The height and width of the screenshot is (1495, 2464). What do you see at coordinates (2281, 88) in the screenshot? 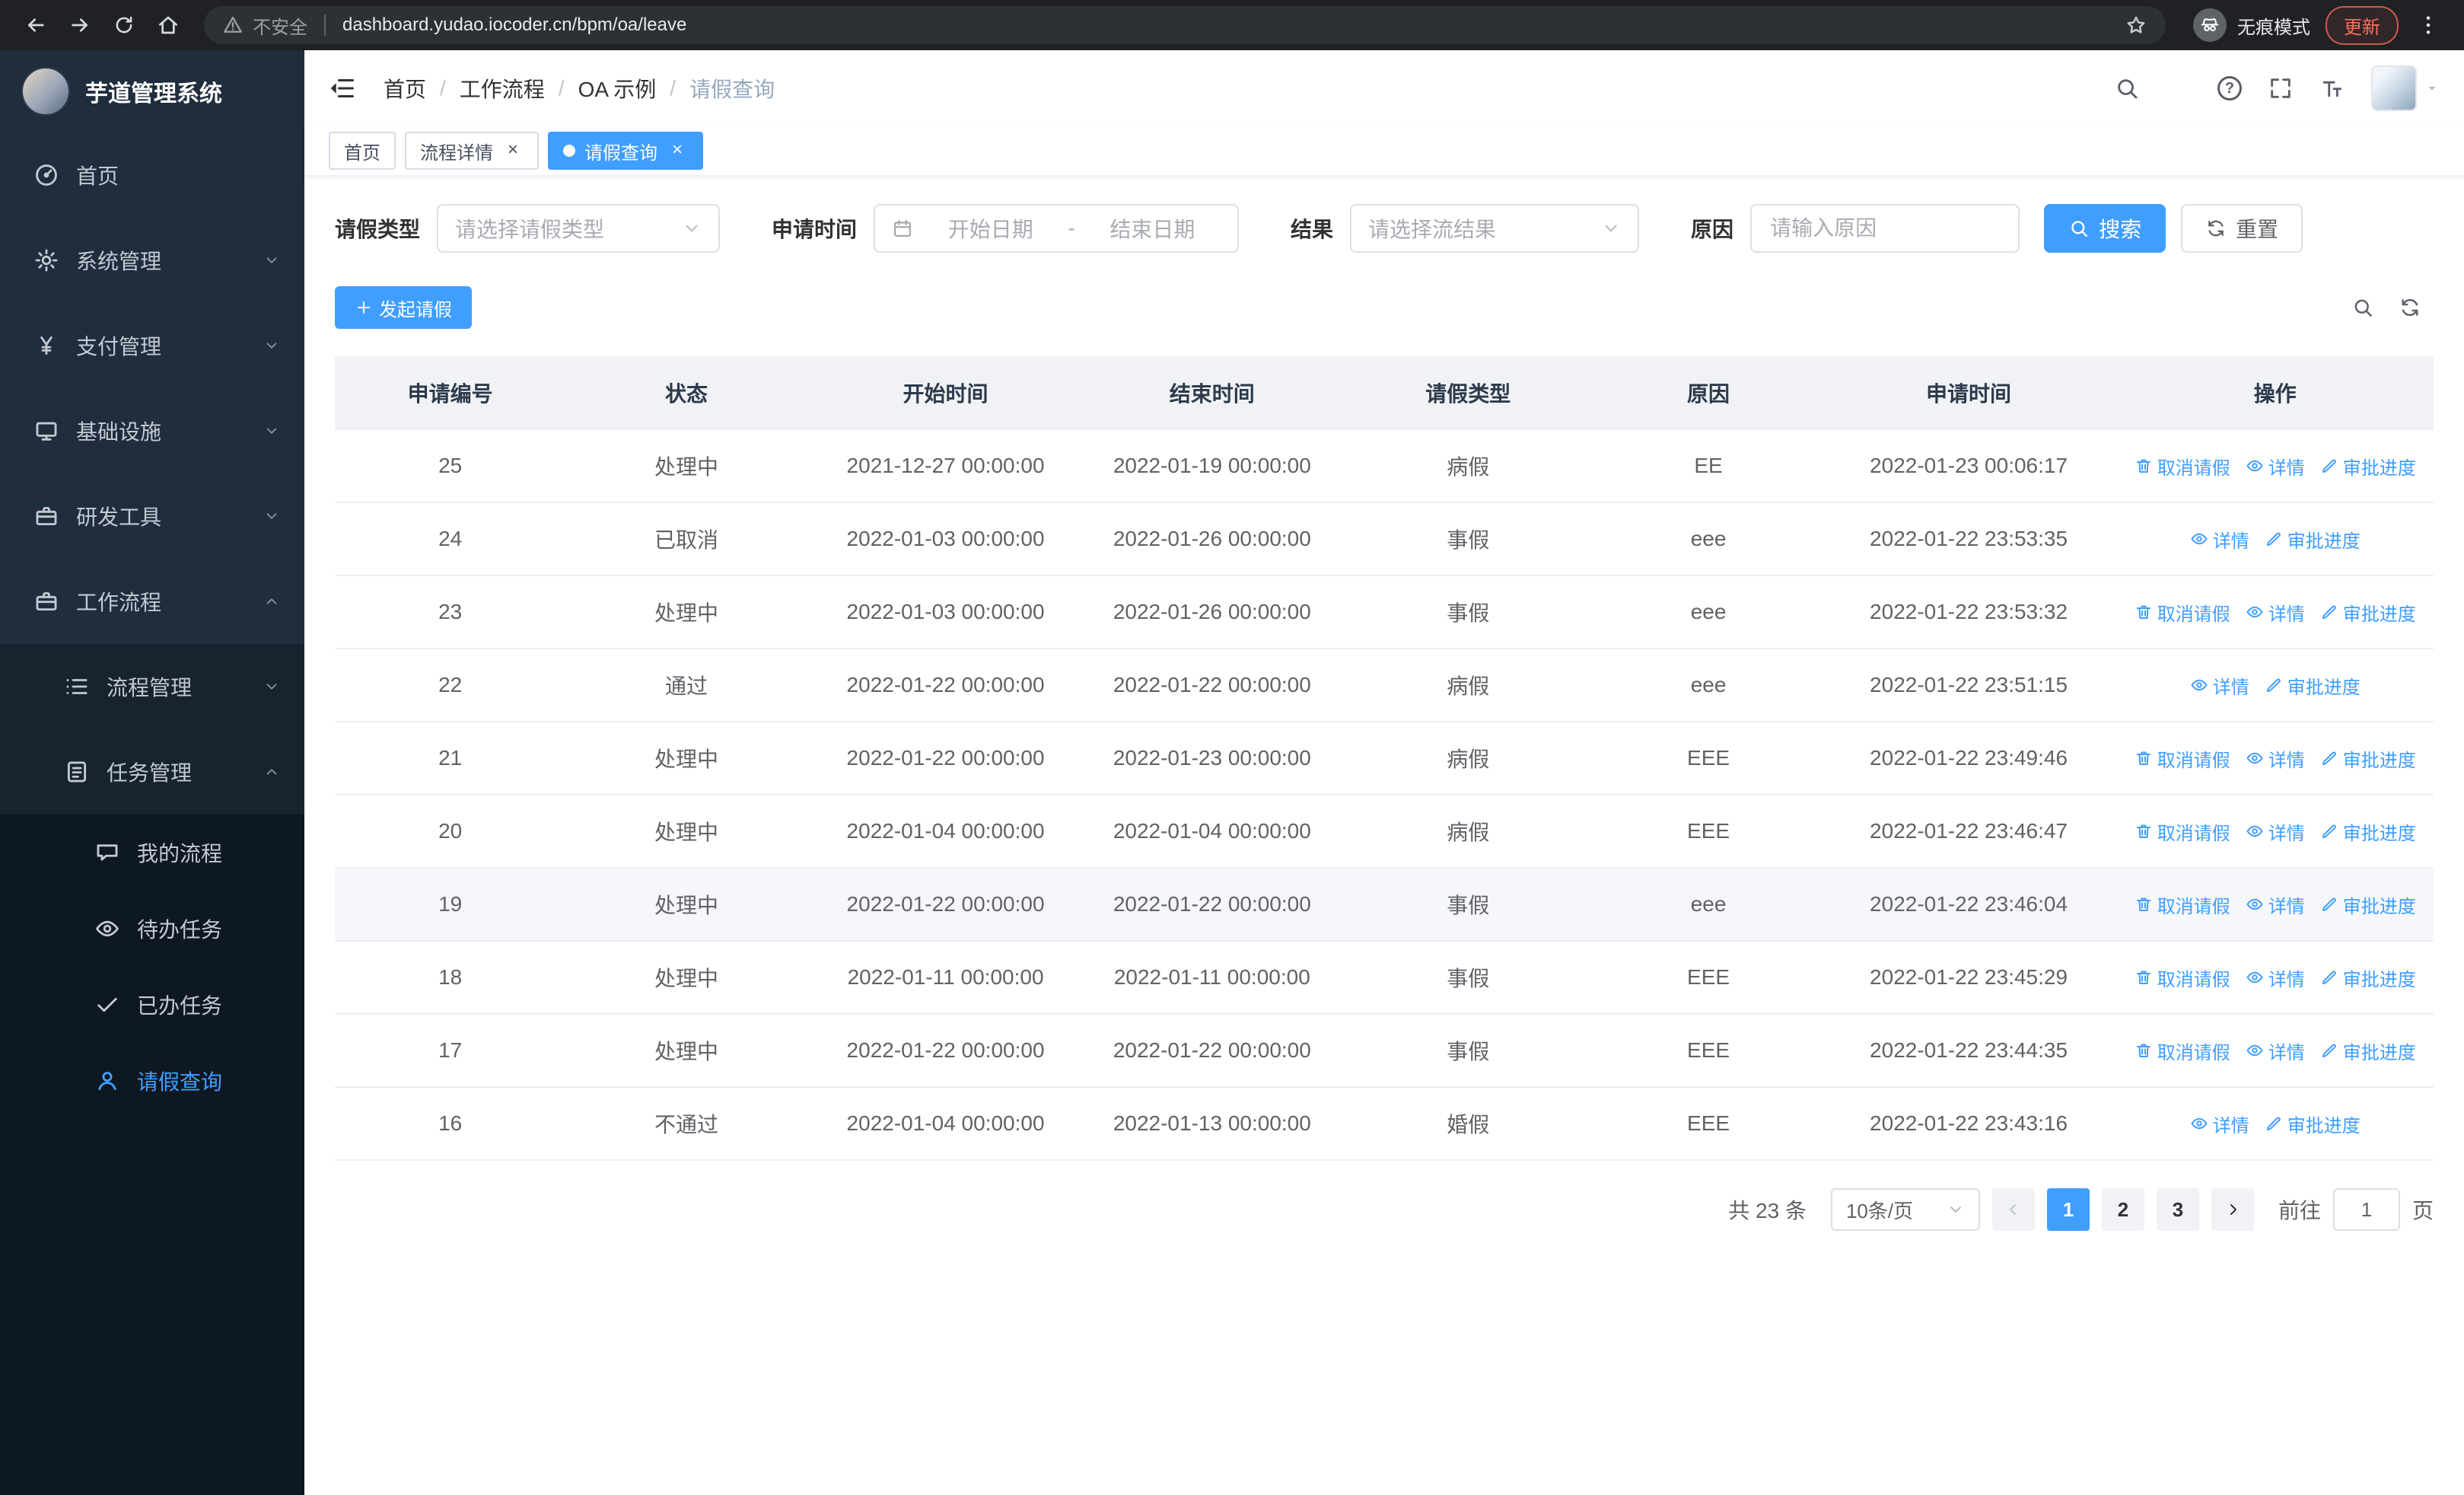
I see `fullscreen-button` at bounding box center [2281, 88].